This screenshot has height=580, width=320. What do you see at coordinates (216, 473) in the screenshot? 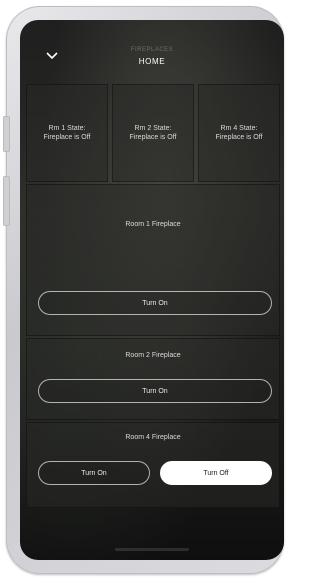
I see `room-4-turn-off-button: Turn Off` at bounding box center [216, 473].